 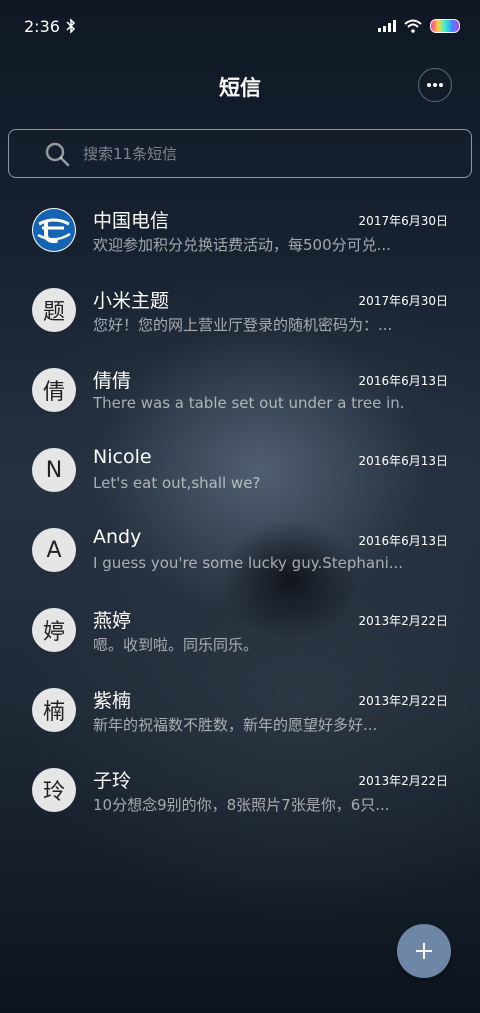 I want to click on avatar: 题, so click(x=54, y=310).